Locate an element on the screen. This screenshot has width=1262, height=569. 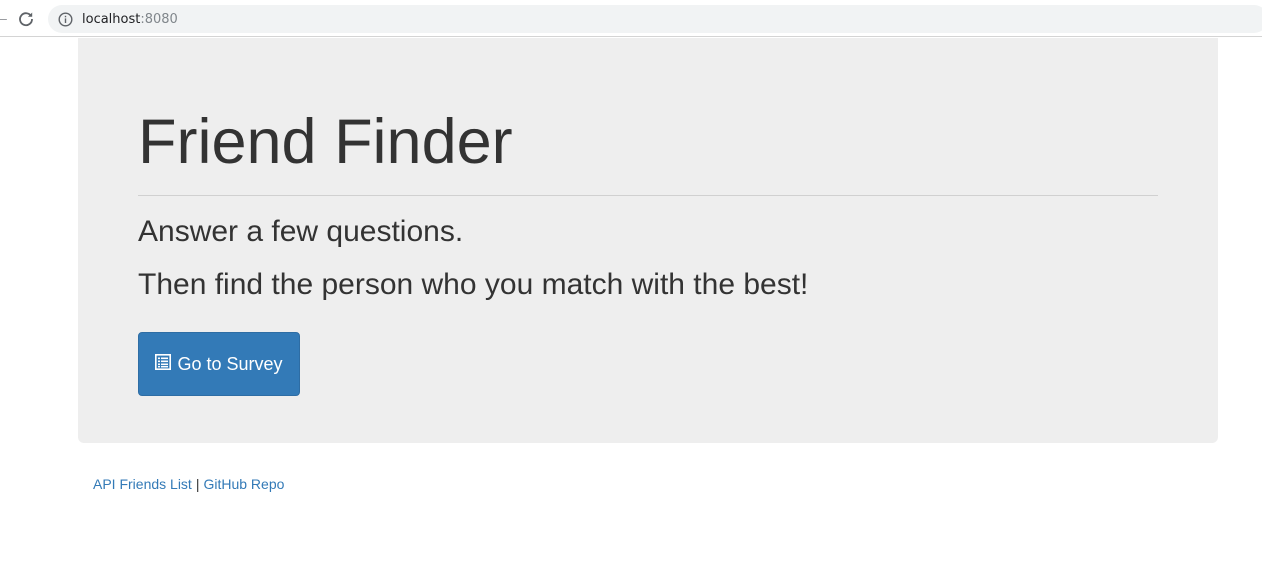
go-to-survey-label: Go to Survey is located at coordinates (230, 363).